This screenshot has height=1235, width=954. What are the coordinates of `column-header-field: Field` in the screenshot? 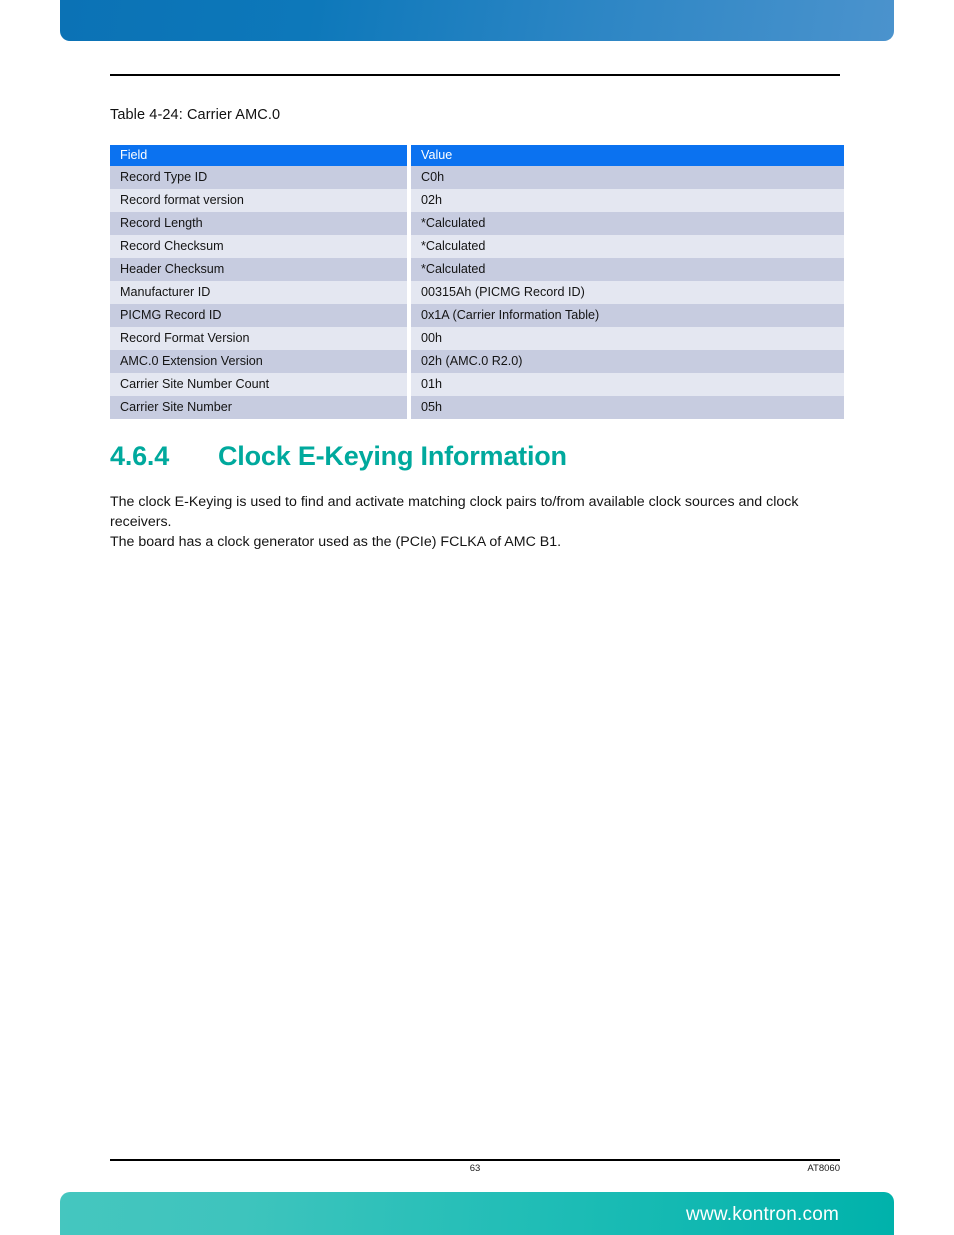 It's located at (258, 155).